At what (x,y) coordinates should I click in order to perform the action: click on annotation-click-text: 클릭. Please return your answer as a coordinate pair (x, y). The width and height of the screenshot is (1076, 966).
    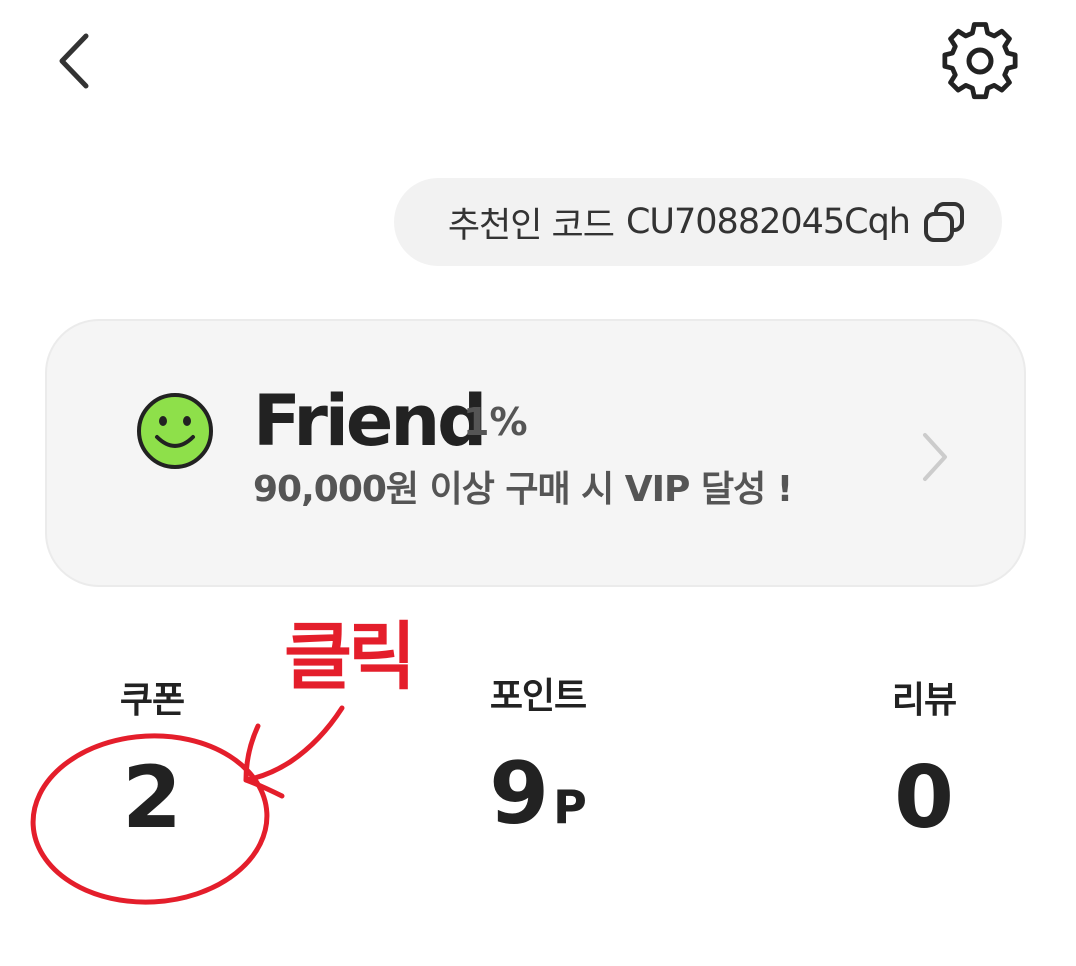
    Looking at the image, I should click on (350, 657).